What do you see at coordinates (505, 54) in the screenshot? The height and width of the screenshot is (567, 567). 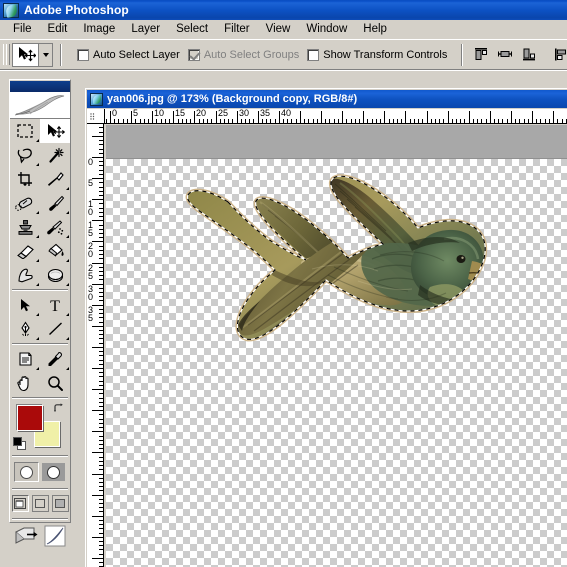 I see `align-vertical-centers-button` at bounding box center [505, 54].